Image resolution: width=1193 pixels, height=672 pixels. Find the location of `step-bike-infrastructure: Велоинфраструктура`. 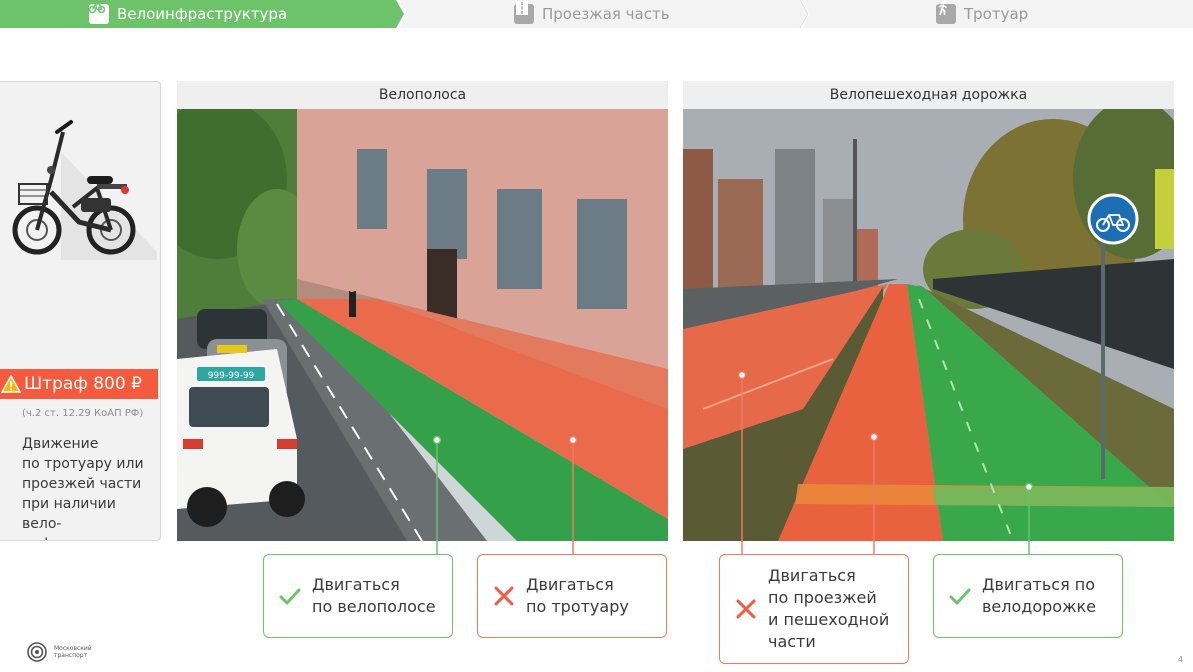

step-bike-infrastructure: Велоинфраструктура is located at coordinates (188, 14).